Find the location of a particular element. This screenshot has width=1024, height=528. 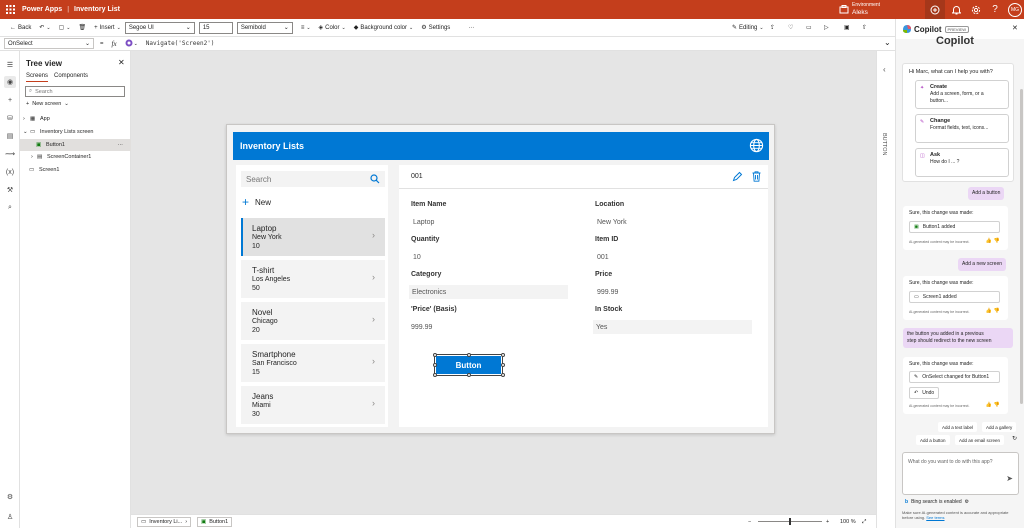

chevron-left-icon: ‹ is located at coordinates (884, 69).